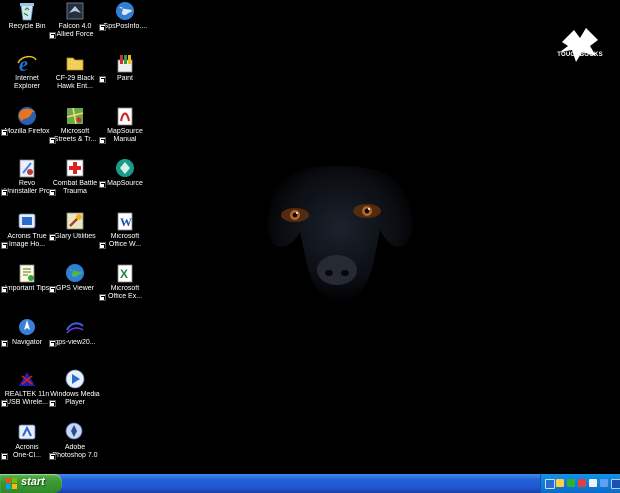  I want to click on firefox-glyph-icon, so click(27, 116).